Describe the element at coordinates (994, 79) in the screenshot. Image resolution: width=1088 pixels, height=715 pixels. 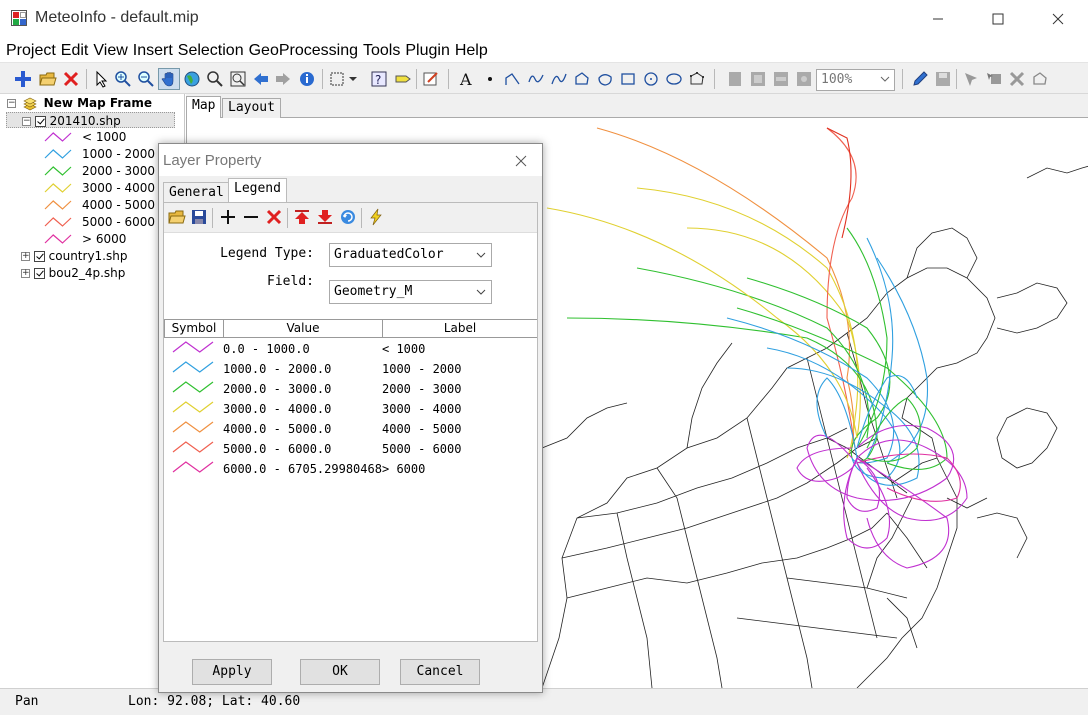
I see `move-feature-button` at that location.